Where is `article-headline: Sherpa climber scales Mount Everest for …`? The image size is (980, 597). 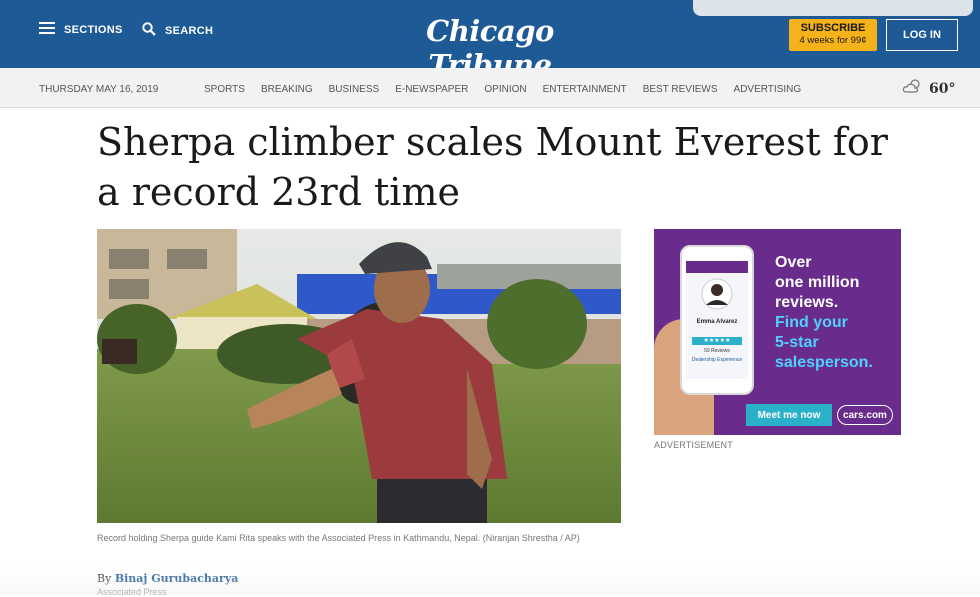 article-headline: Sherpa climber scales Mount Everest for … is located at coordinates (492, 167).